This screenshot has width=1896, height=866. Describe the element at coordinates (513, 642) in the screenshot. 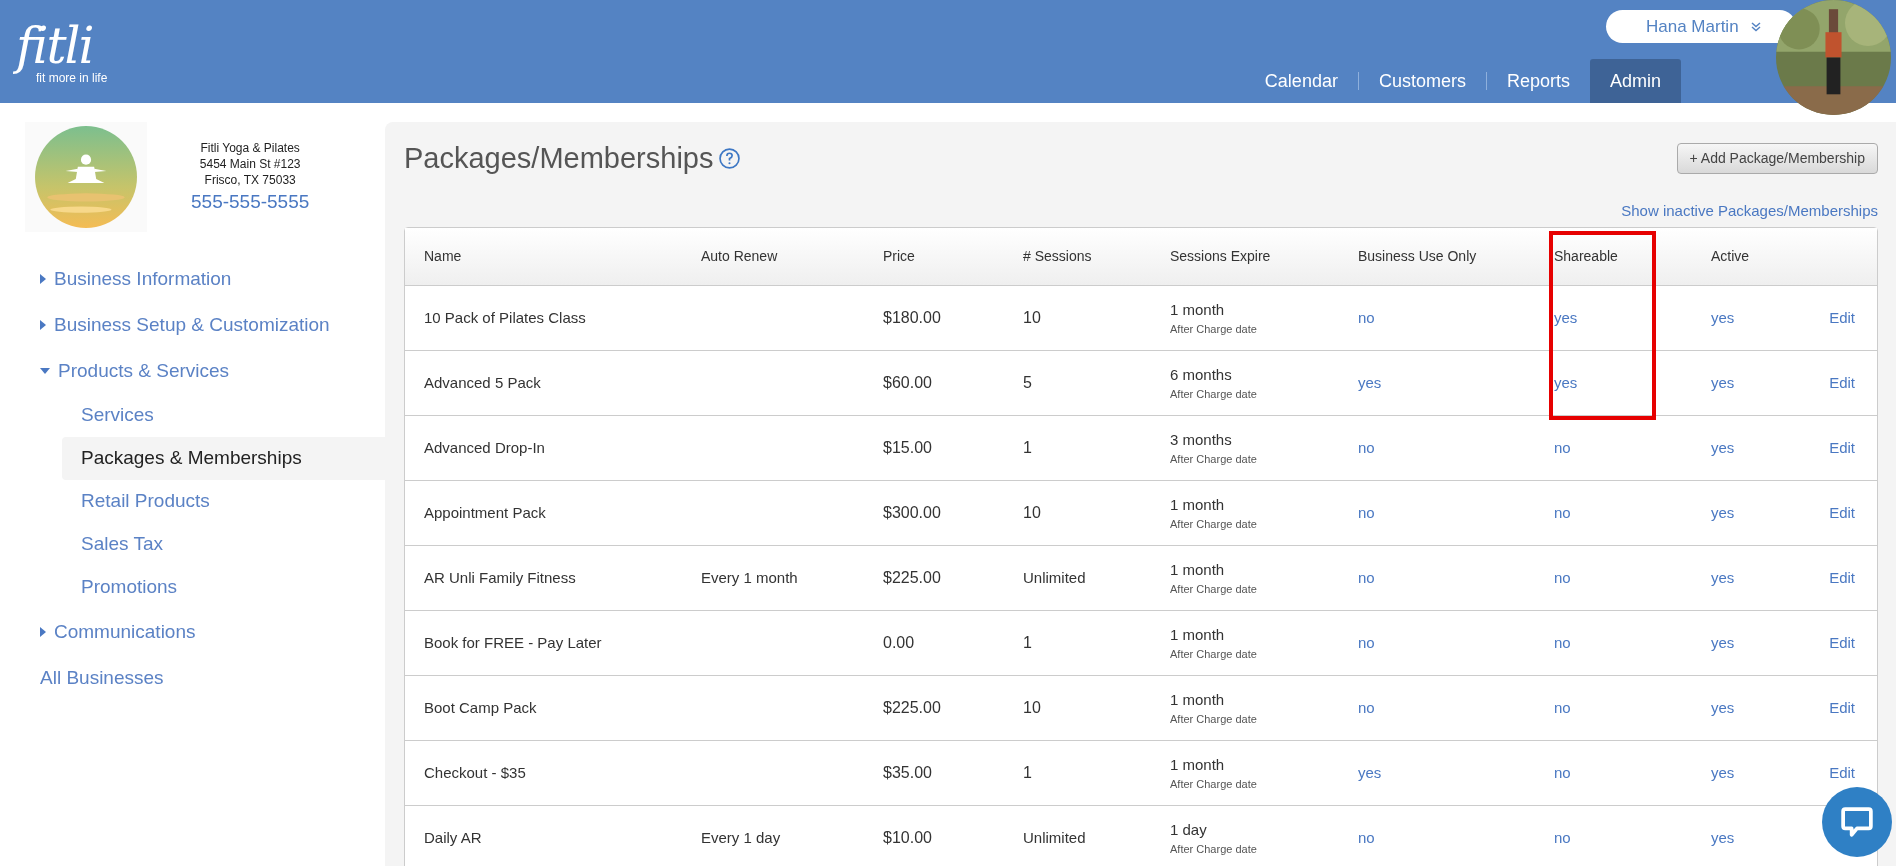

I see `table-cell: Book for FREE - Pay Later` at that location.